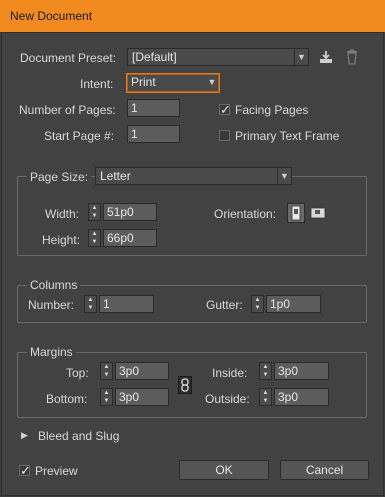 The image size is (385, 497). Describe the element at coordinates (245, 214) in the screenshot. I see `orientation-label: Orientation:` at that location.